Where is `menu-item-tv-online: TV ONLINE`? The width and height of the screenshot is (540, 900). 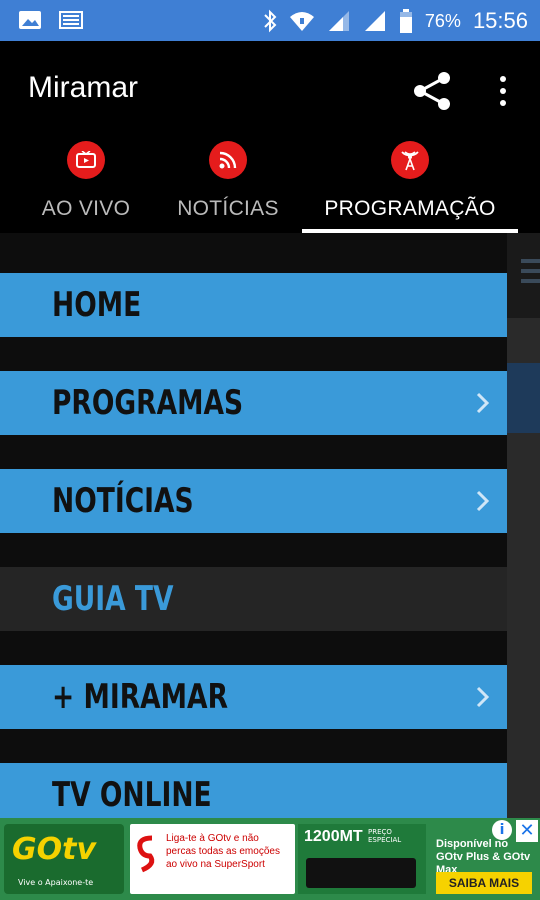
menu-item-tv-online: TV ONLINE is located at coordinates (253, 790).